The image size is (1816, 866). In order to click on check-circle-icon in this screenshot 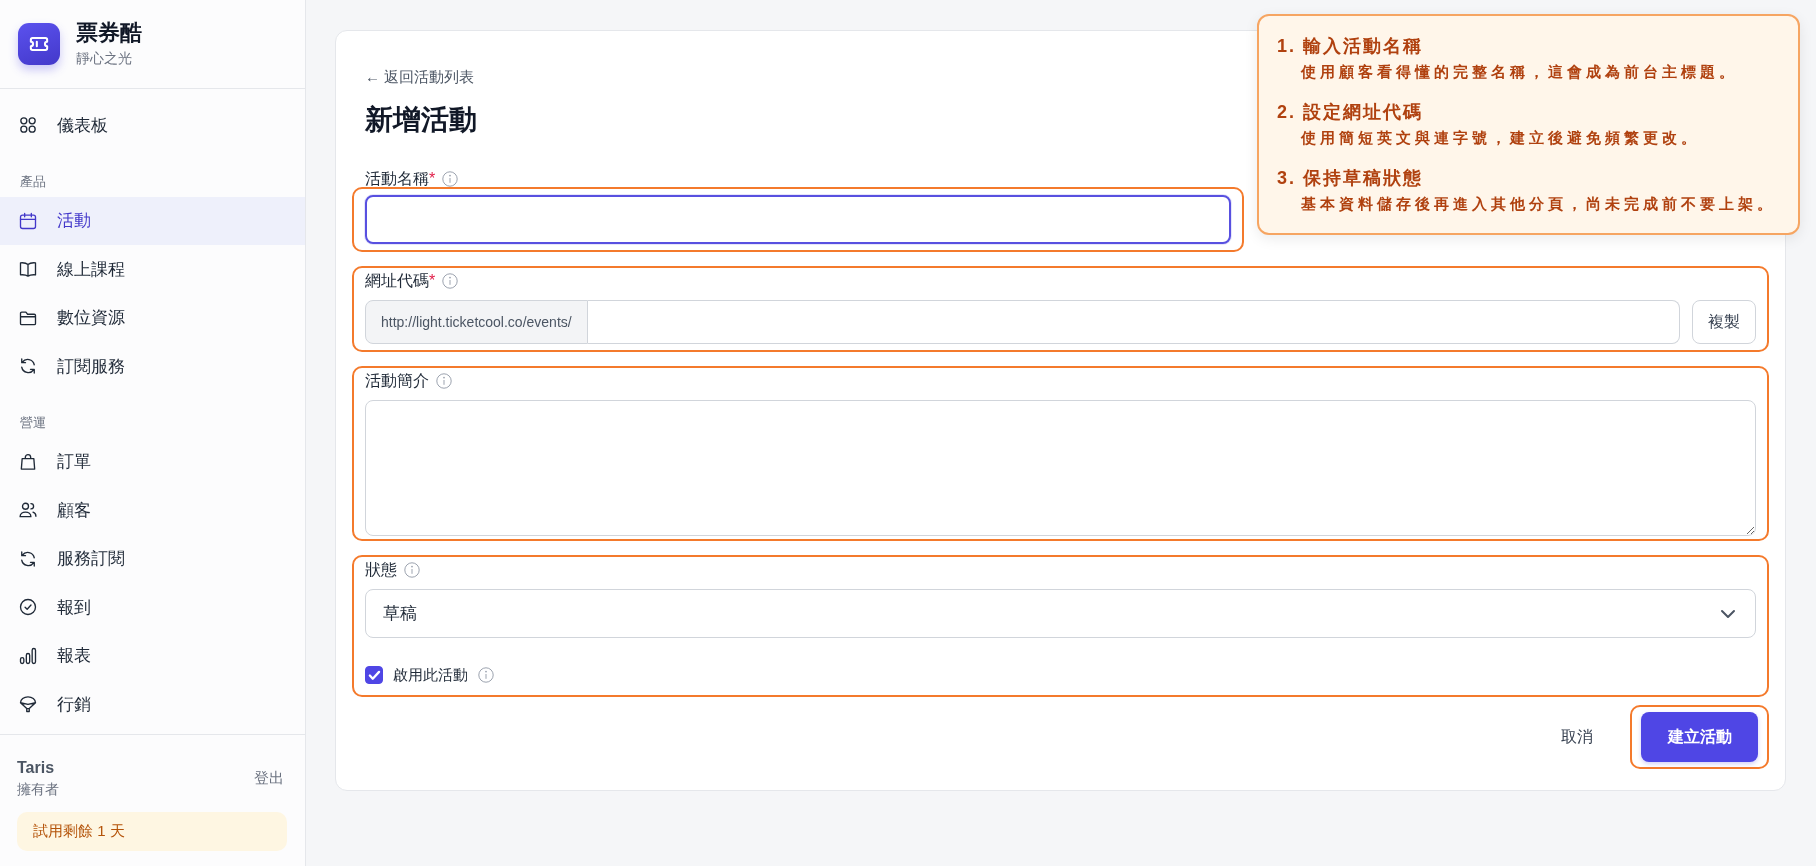, I will do `click(28, 607)`.